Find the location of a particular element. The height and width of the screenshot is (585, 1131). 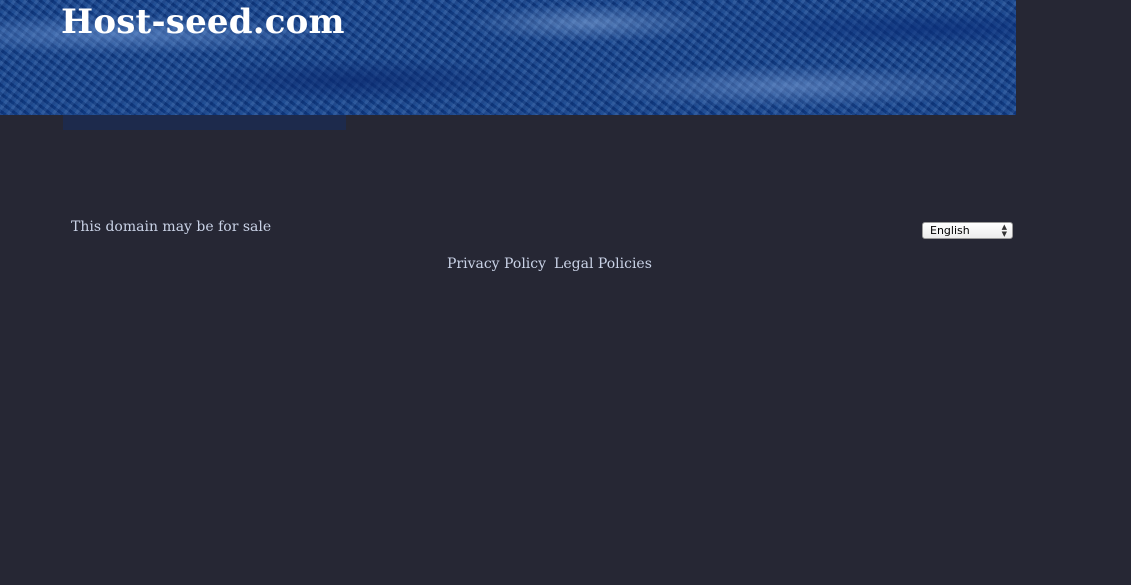

arrow-down-icon: ▼ is located at coordinates (1004, 234).